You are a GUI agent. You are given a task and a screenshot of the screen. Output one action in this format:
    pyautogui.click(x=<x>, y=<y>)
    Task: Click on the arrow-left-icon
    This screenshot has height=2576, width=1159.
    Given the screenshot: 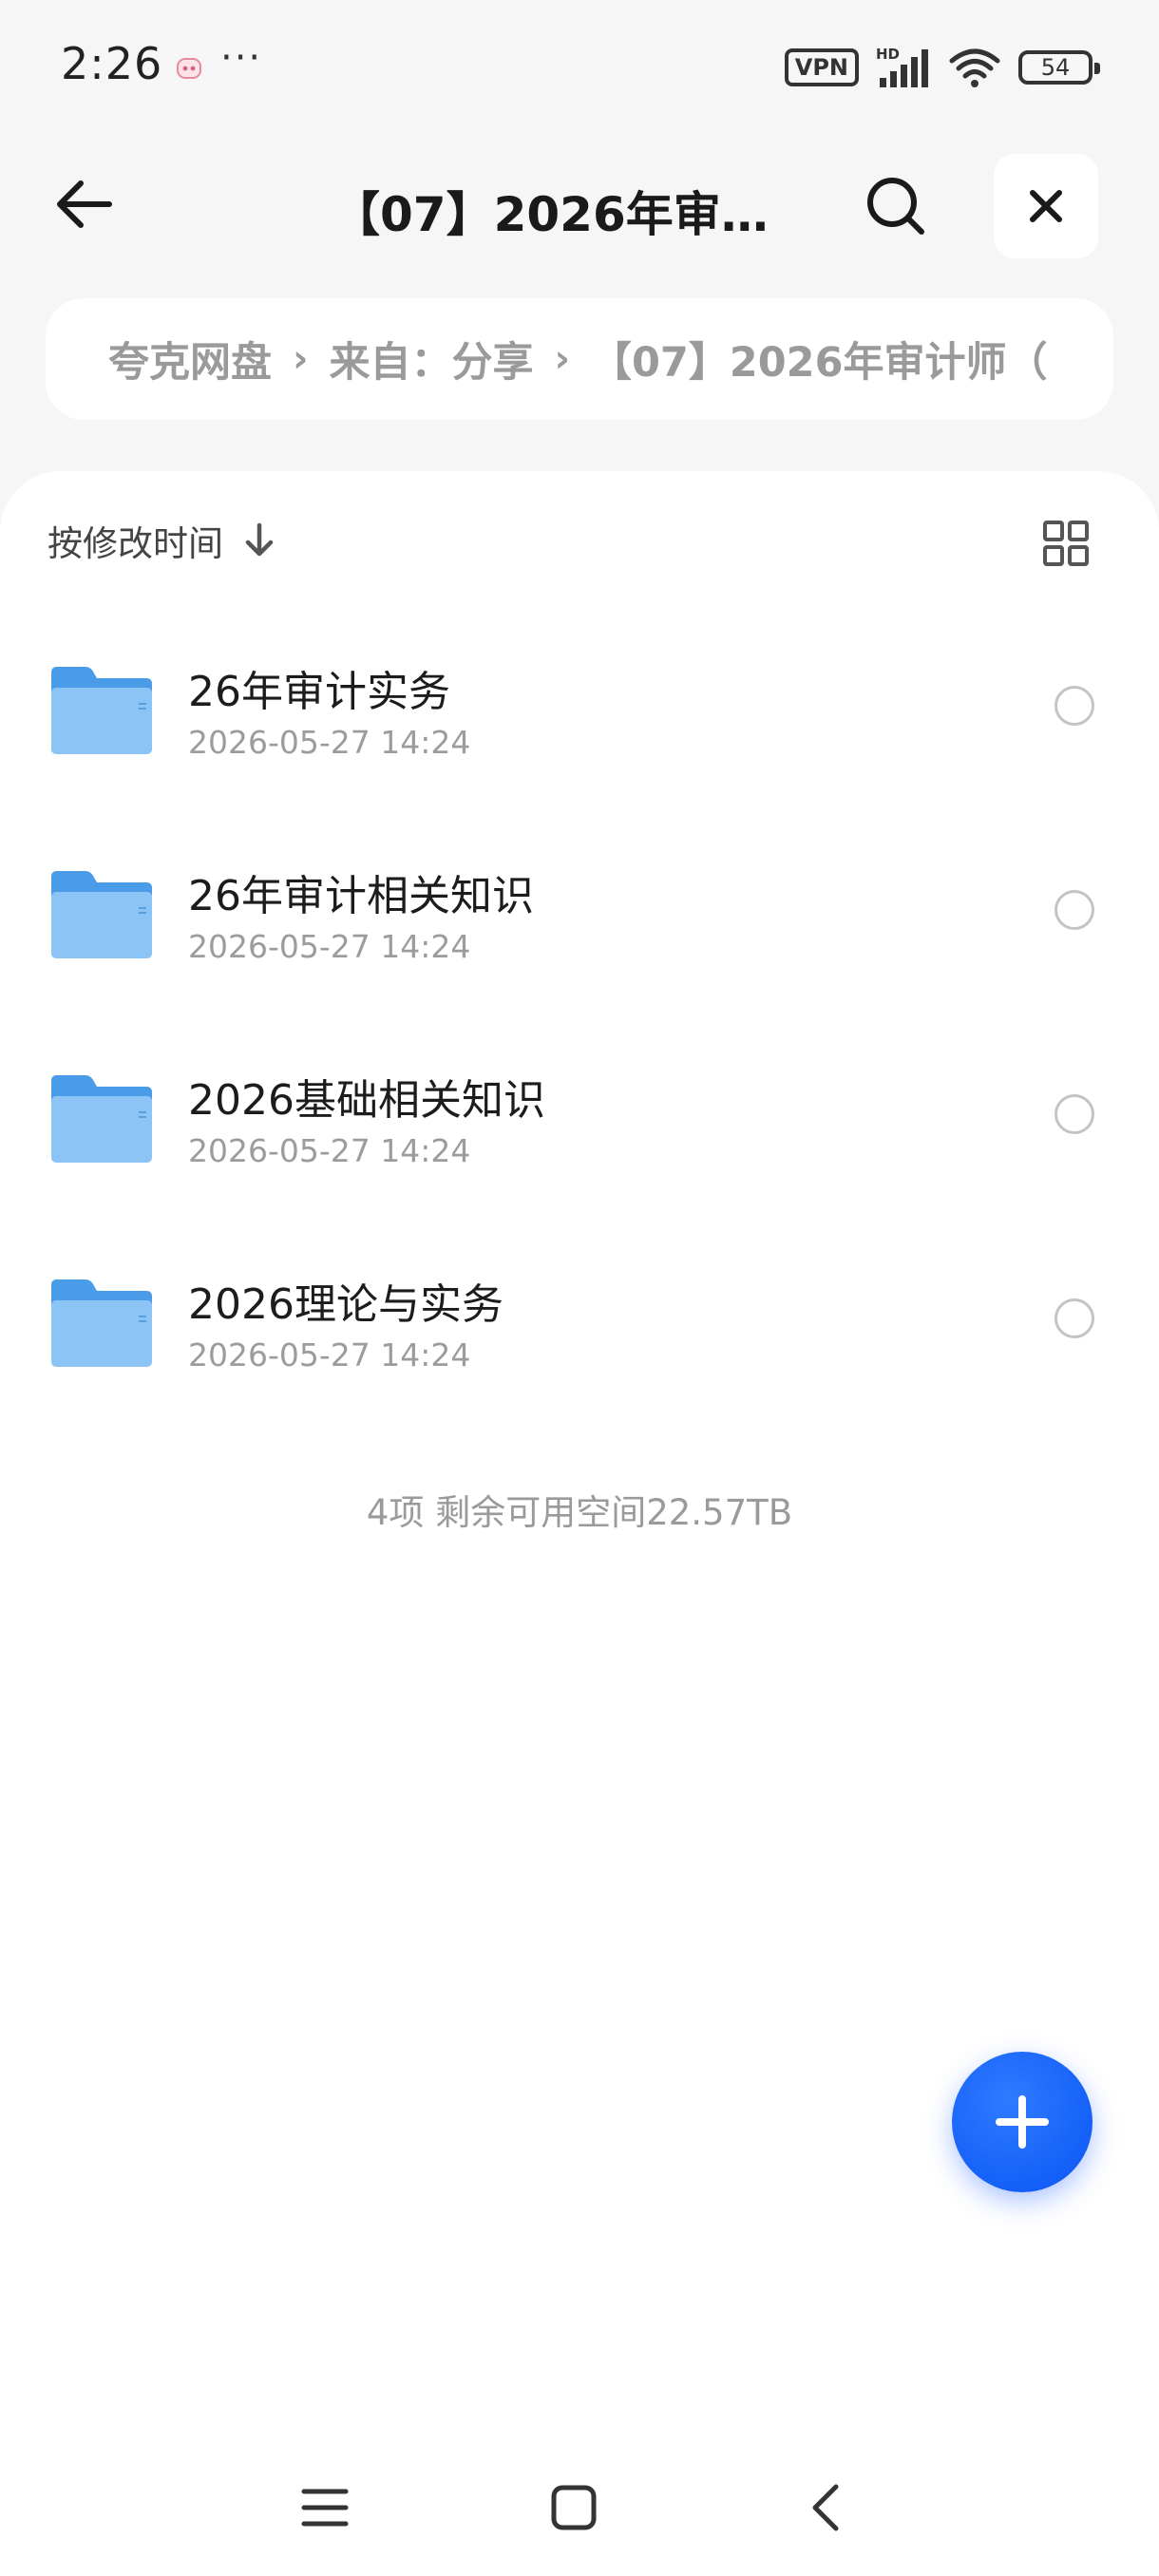 What is the action you would take?
    pyautogui.click(x=84, y=204)
    